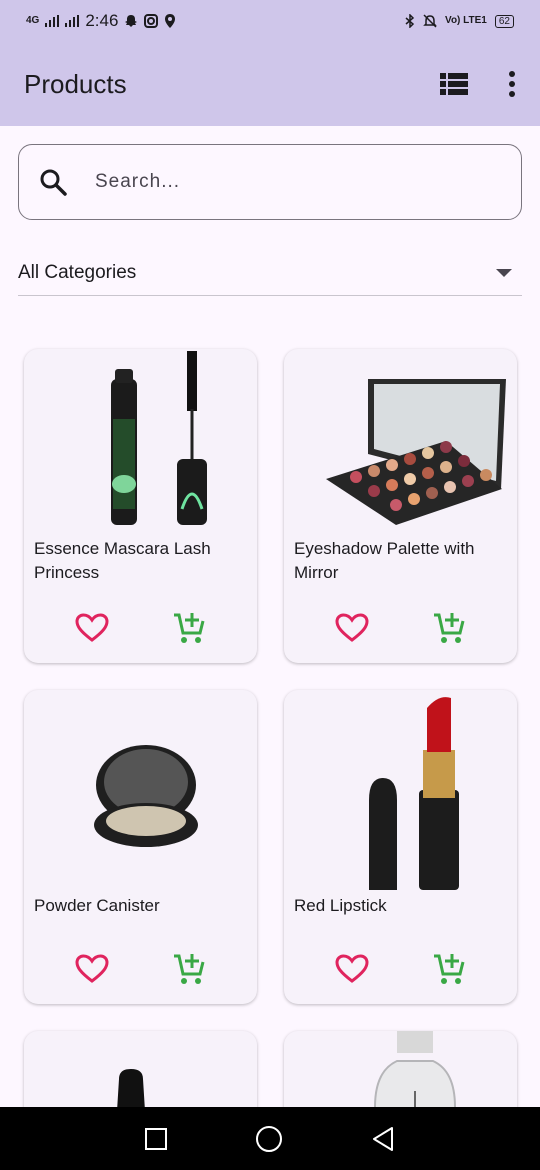  I want to click on status-left: 4G 2:46, so click(101, 21).